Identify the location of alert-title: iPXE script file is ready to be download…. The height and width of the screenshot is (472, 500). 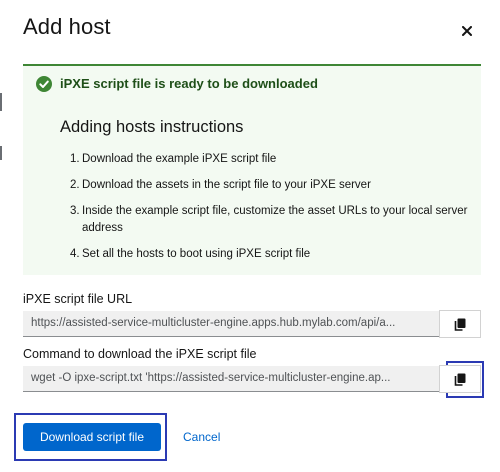
(189, 83).